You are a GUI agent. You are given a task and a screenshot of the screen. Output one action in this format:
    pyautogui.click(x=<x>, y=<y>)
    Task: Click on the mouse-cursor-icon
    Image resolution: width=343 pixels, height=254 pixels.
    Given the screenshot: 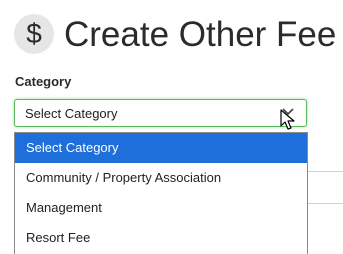 What is the action you would take?
    pyautogui.click(x=287, y=119)
    